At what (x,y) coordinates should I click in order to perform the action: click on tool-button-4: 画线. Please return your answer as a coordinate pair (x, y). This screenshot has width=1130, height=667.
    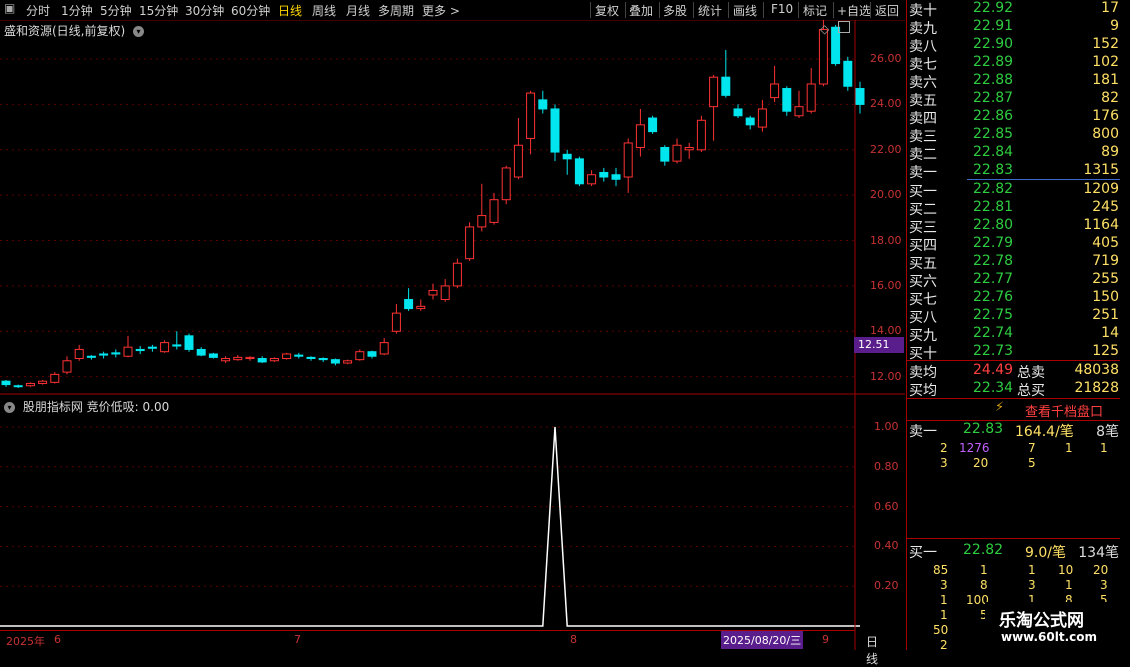
    Looking at the image, I should click on (745, 10).